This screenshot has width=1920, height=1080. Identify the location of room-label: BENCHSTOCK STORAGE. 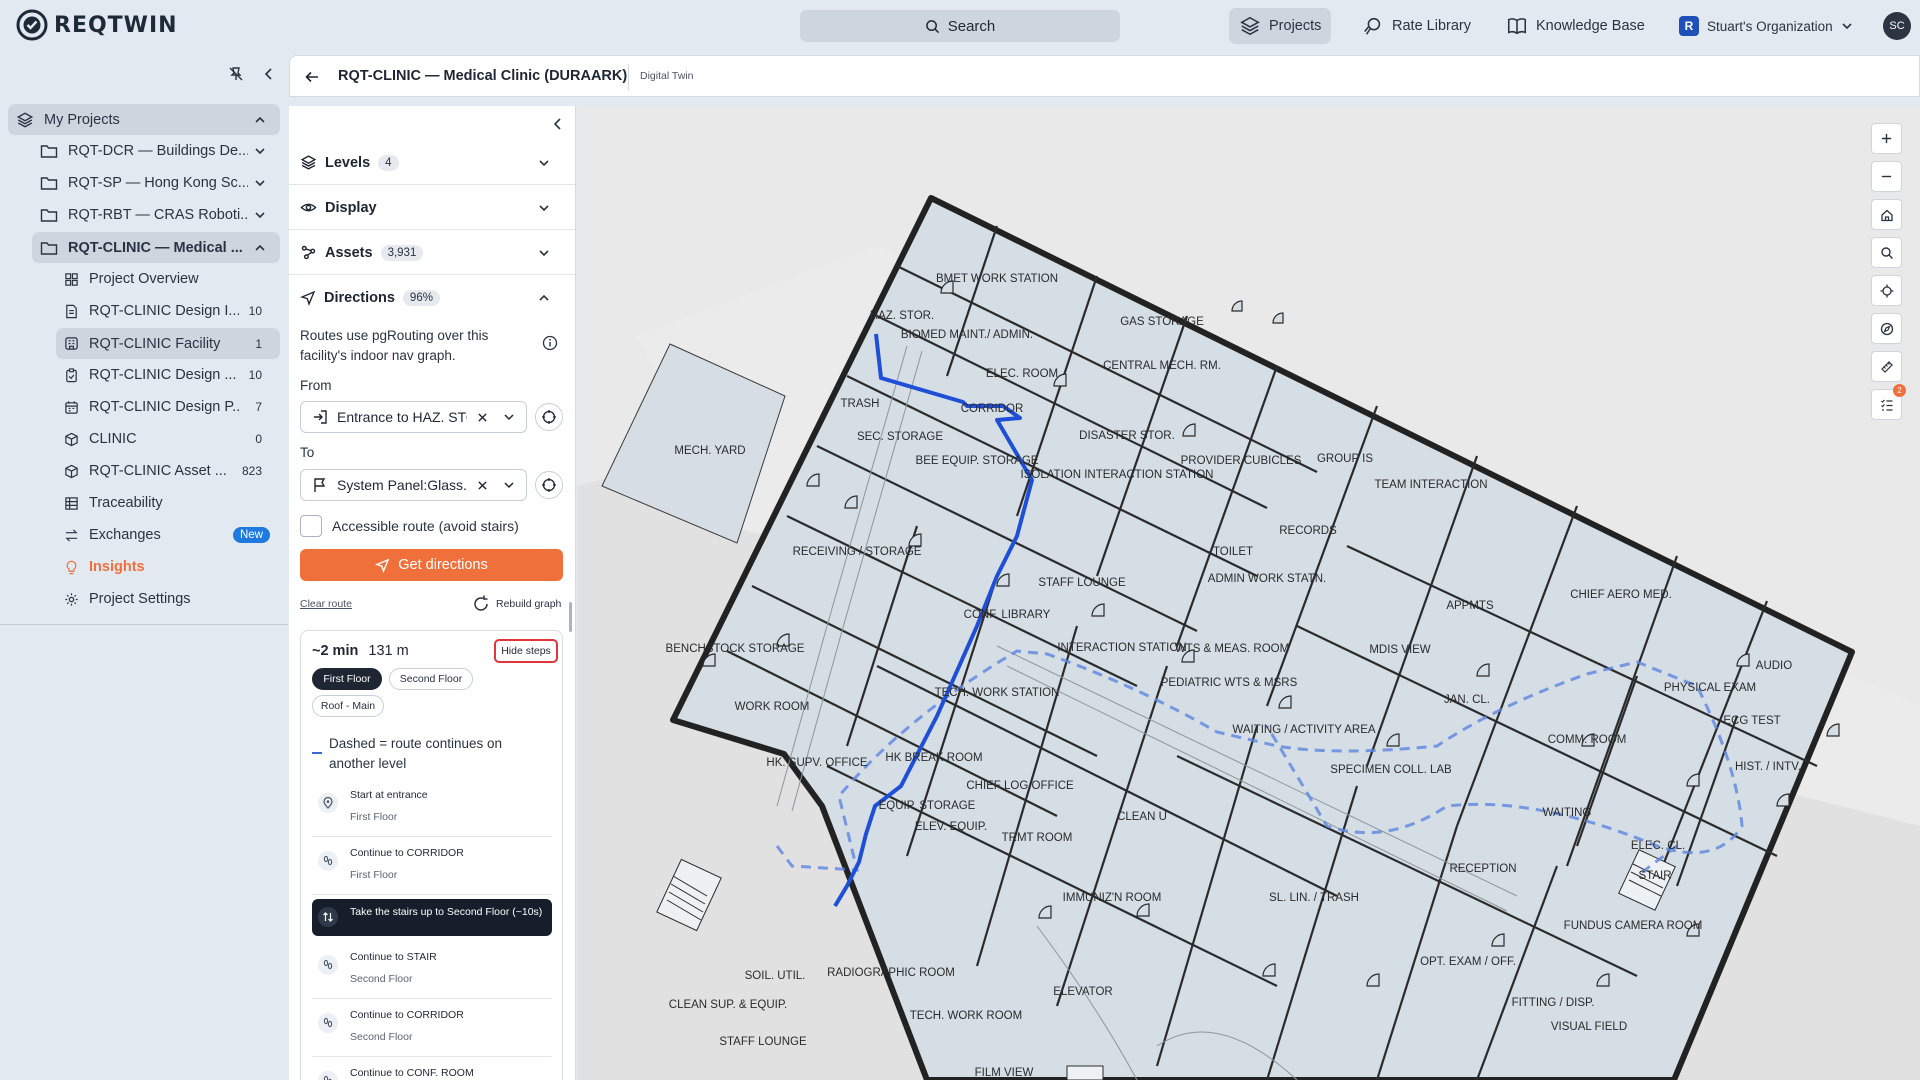
(735, 649).